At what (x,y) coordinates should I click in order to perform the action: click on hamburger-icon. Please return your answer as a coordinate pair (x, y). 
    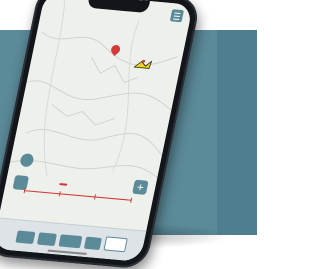
    Looking at the image, I should click on (177, 16).